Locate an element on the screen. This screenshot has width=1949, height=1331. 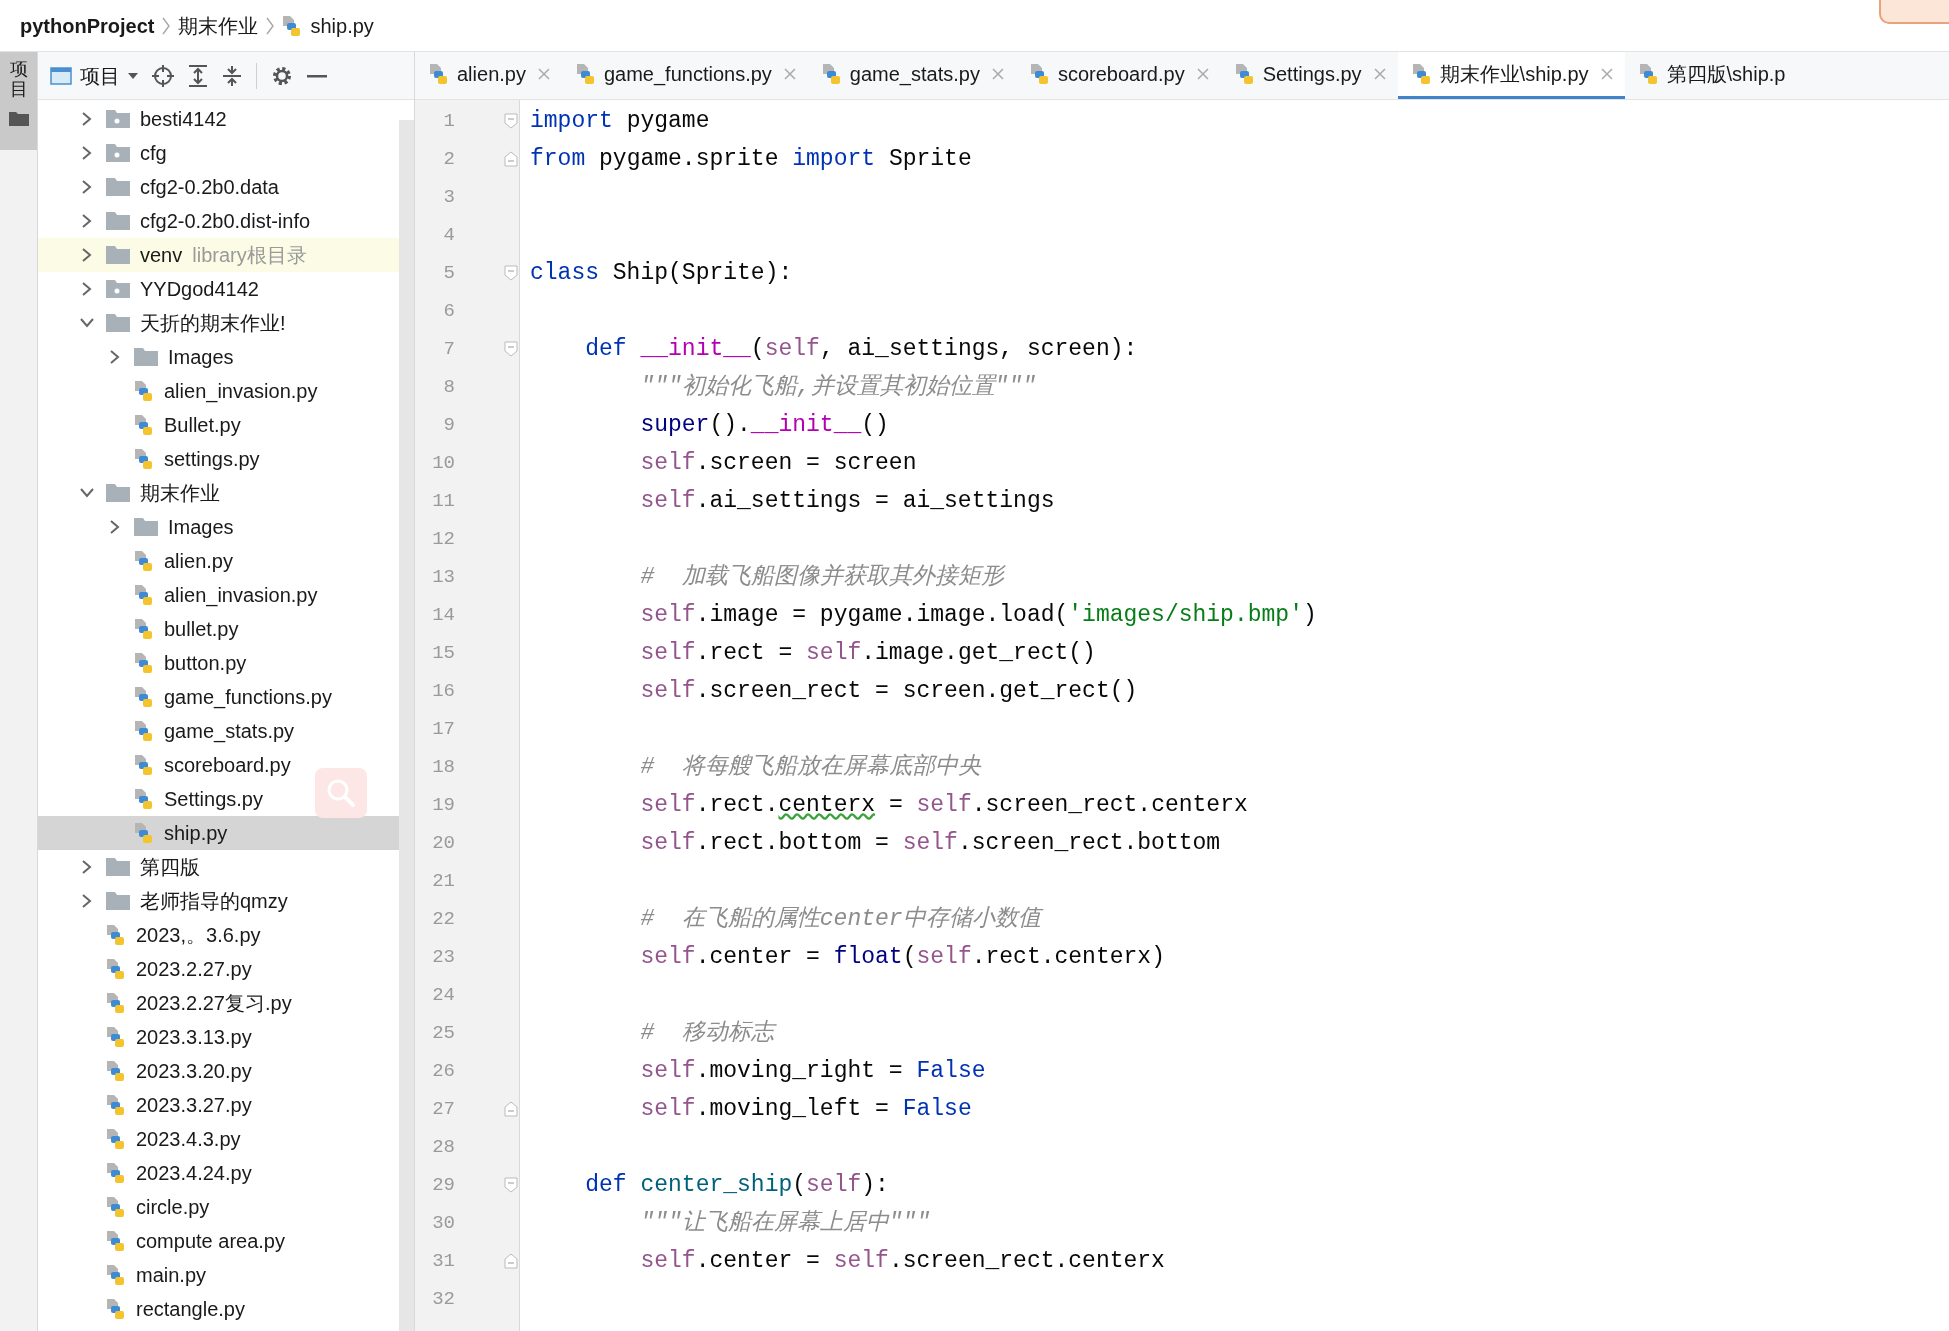
item-label: compute area.py is located at coordinates (210, 1241).